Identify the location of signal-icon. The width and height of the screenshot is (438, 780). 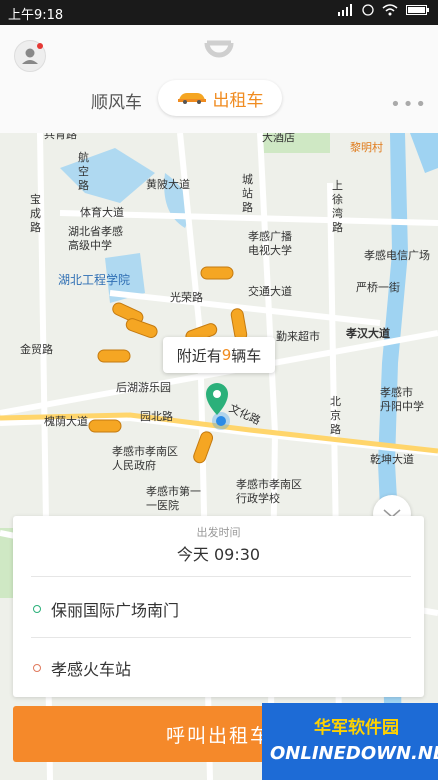
(346, 12).